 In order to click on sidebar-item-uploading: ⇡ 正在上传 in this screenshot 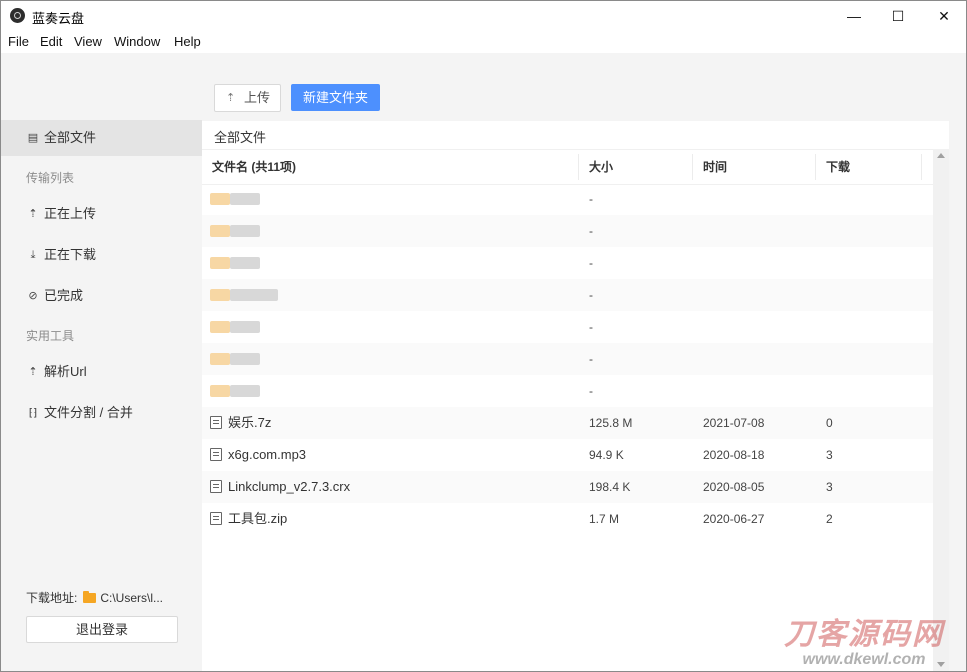, I will do `click(101, 214)`.